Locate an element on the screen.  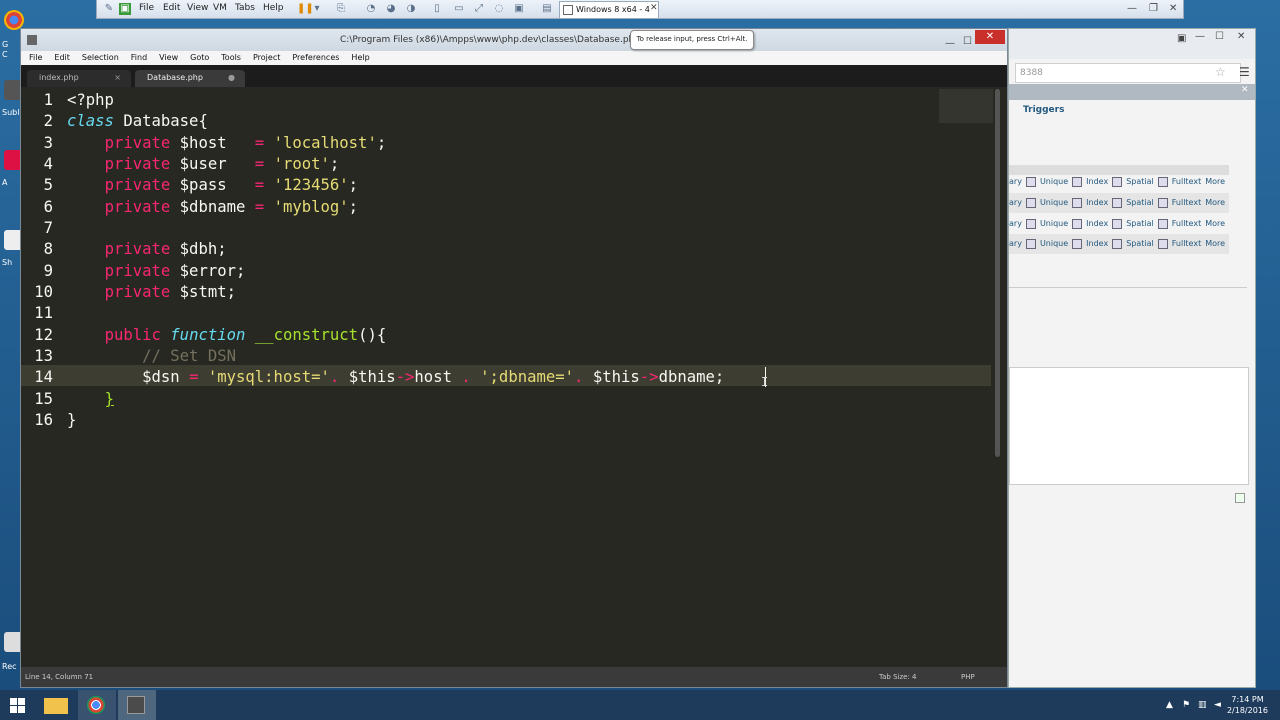
class-keyword: class is located at coordinates (90, 121).